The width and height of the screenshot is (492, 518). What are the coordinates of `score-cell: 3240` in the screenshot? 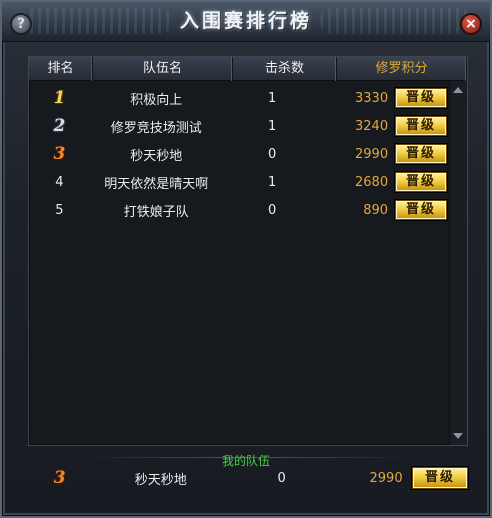 It's located at (372, 126).